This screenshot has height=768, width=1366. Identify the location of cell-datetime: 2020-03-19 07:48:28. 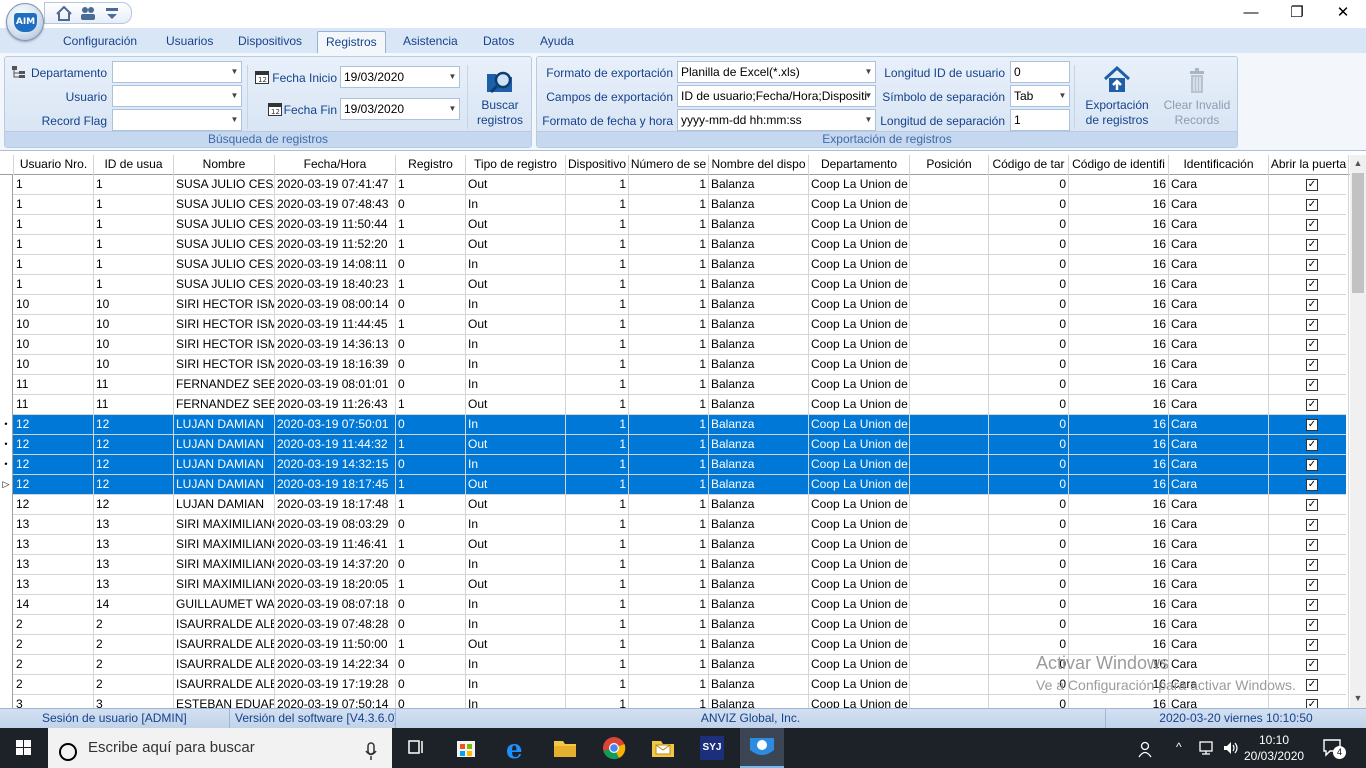
(335, 625).